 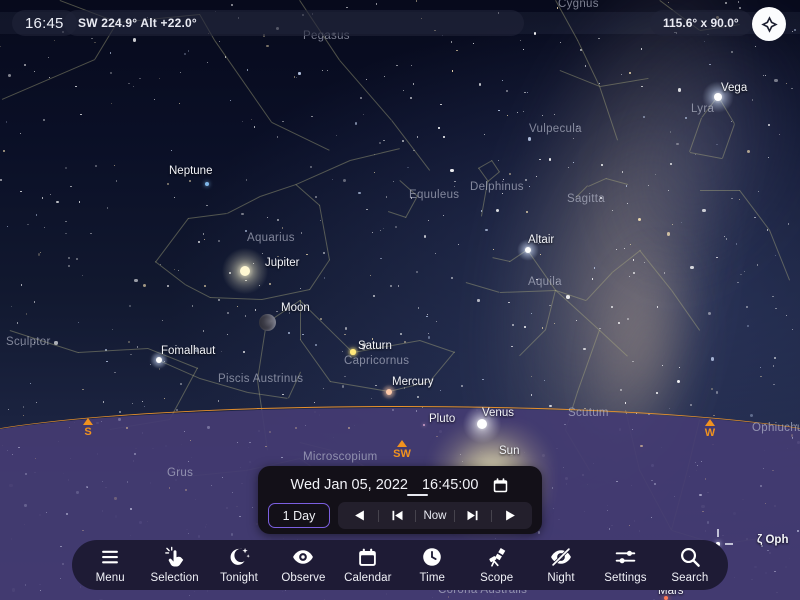 I want to click on date-display: Wed Jan 05, 2022, so click(x=349, y=485).